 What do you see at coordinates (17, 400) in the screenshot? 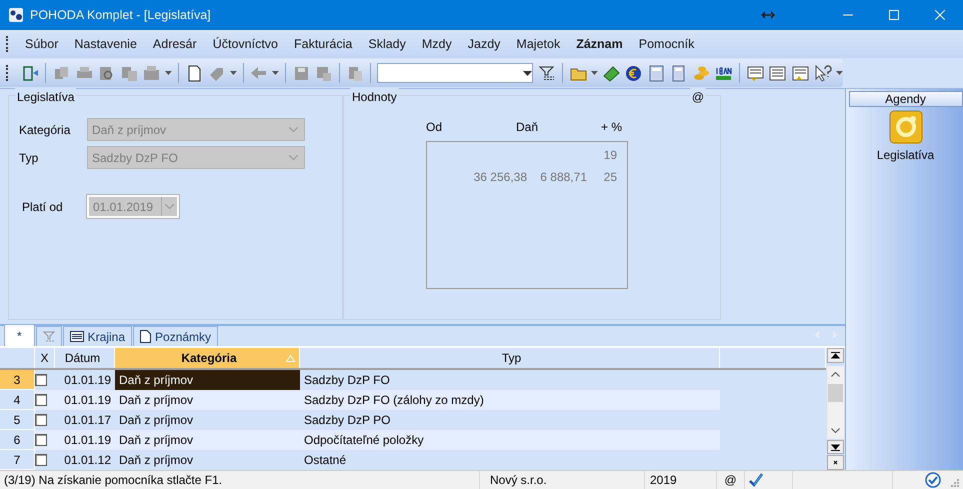
I see `row-number: 4` at bounding box center [17, 400].